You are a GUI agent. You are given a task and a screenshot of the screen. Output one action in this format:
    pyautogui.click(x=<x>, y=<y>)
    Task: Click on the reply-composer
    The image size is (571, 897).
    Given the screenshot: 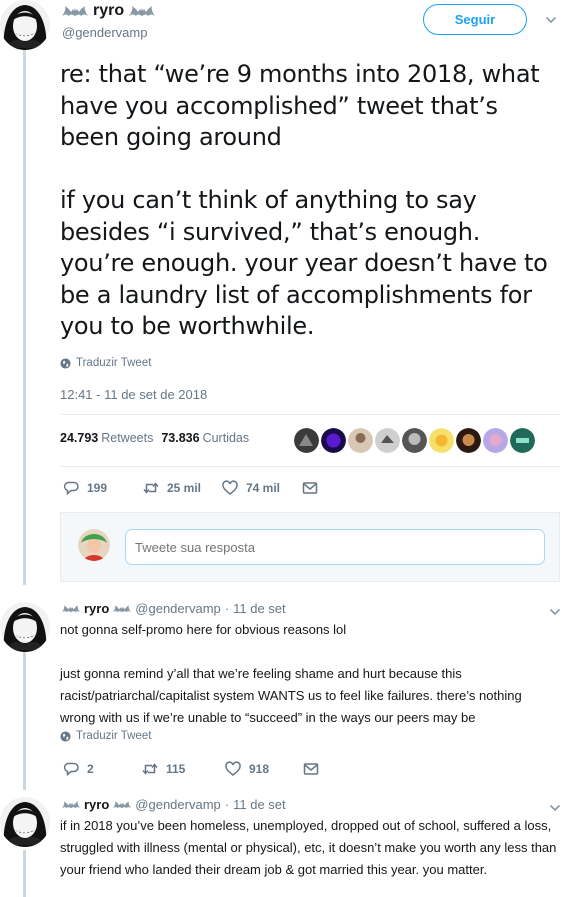 What is the action you would take?
    pyautogui.click(x=310, y=547)
    